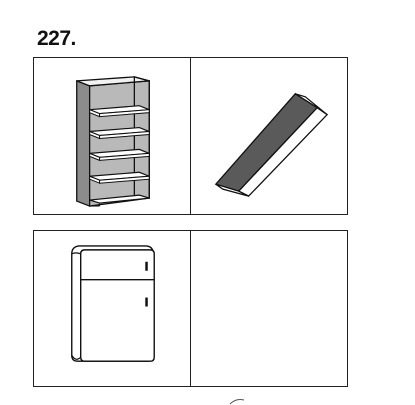  What do you see at coordinates (271, 144) in the screenshot?
I see `book-icon` at bounding box center [271, 144].